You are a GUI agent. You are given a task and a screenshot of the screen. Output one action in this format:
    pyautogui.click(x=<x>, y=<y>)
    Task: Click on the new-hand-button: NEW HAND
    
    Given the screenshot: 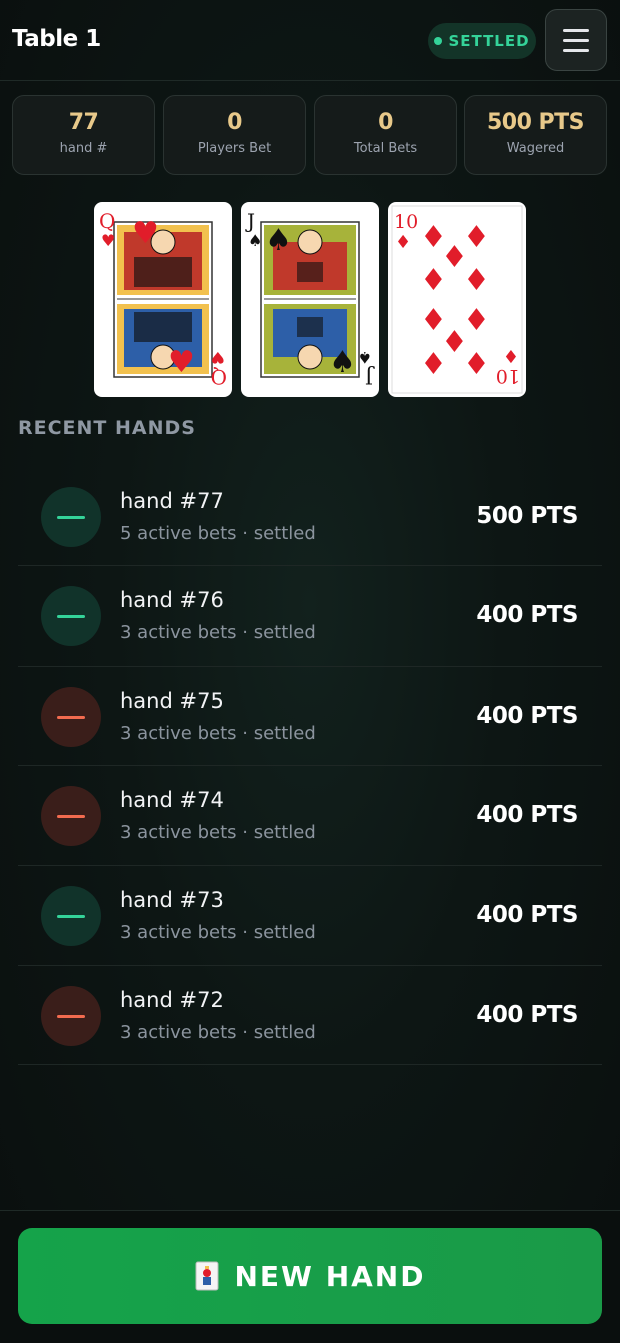 What is the action you would take?
    pyautogui.click(x=310, y=1276)
    